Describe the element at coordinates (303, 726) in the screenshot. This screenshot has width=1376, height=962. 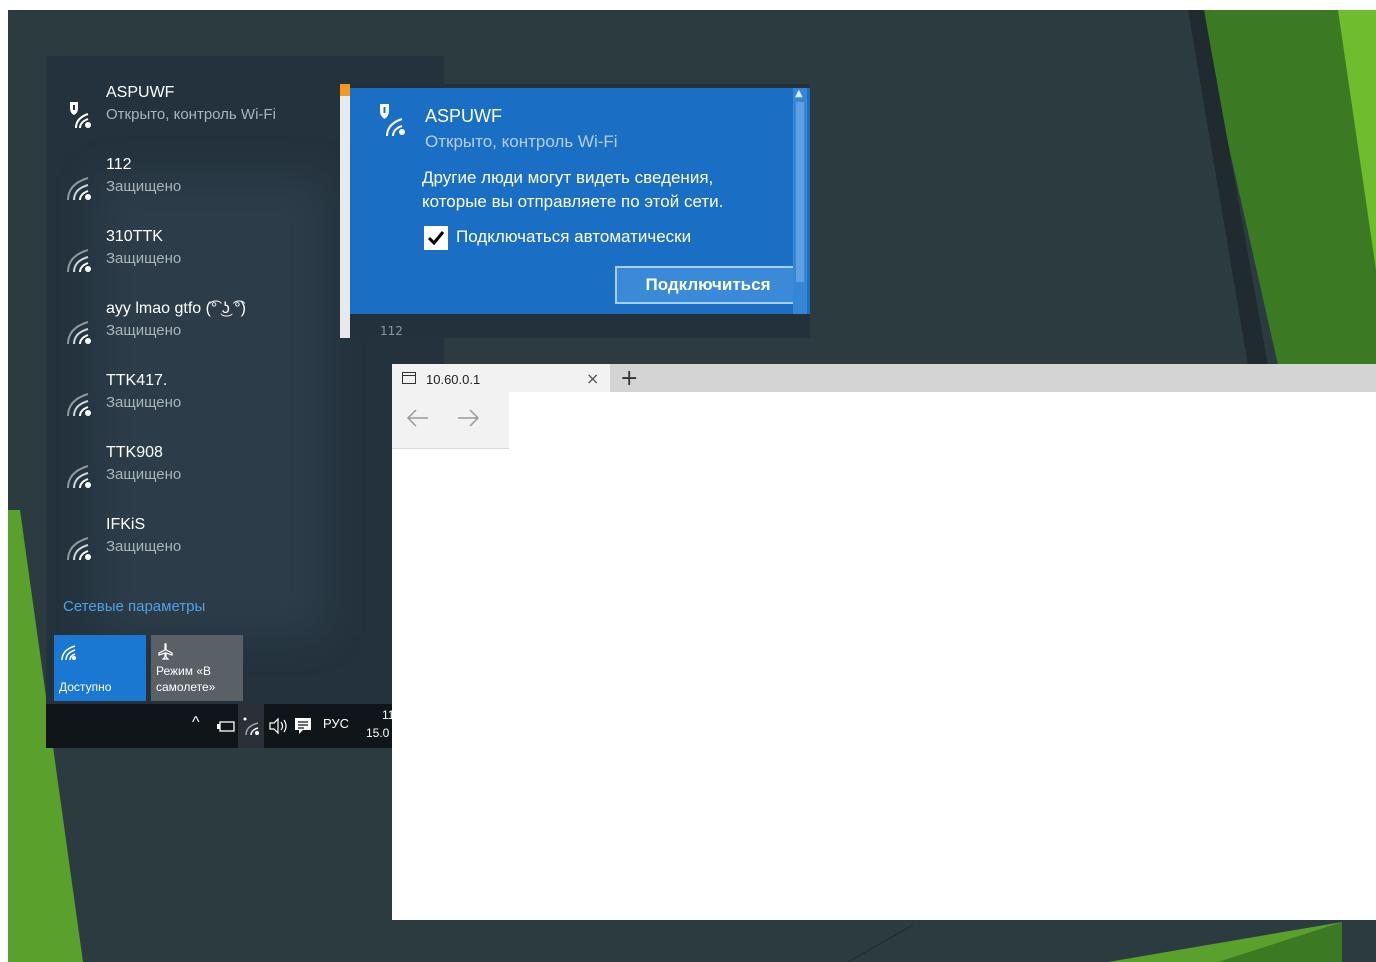
I see `notification-icon` at that location.